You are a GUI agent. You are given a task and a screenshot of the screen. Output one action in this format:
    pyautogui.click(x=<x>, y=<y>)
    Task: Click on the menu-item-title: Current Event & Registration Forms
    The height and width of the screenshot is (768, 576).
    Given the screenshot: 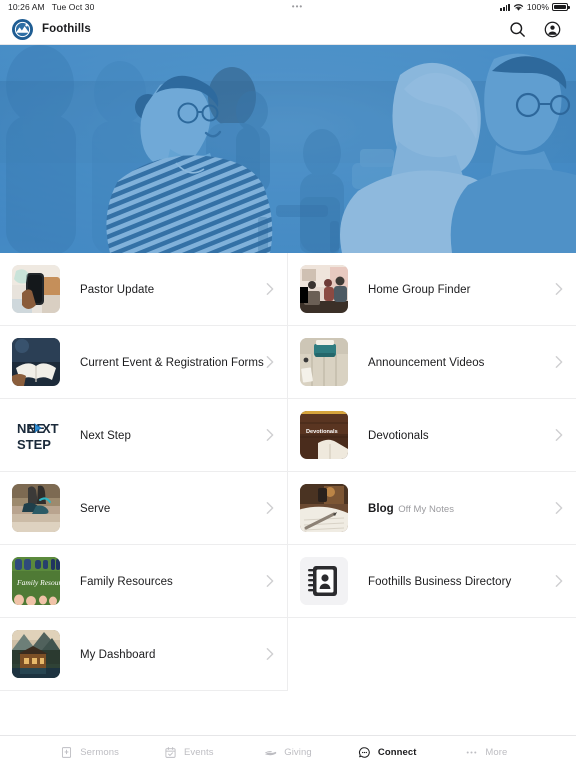 What is the action you would take?
    pyautogui.click(x=172, y=363)
    